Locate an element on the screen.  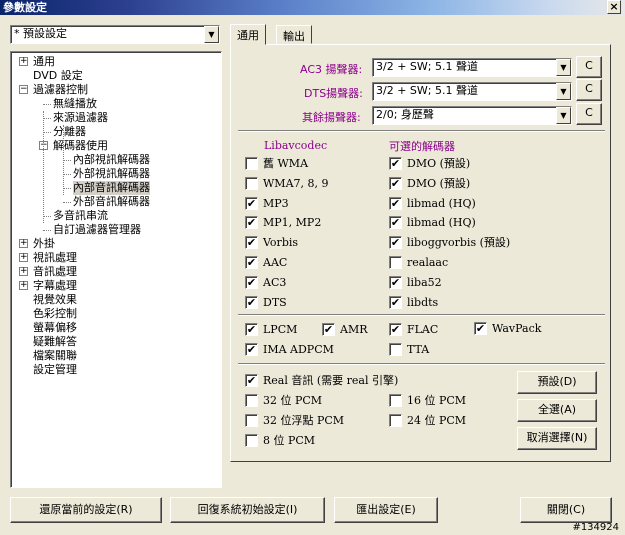
ac3-speaker-select: 3/2 + SW; 5.1 聲道 ▼ is located at coordinates (472, 67).